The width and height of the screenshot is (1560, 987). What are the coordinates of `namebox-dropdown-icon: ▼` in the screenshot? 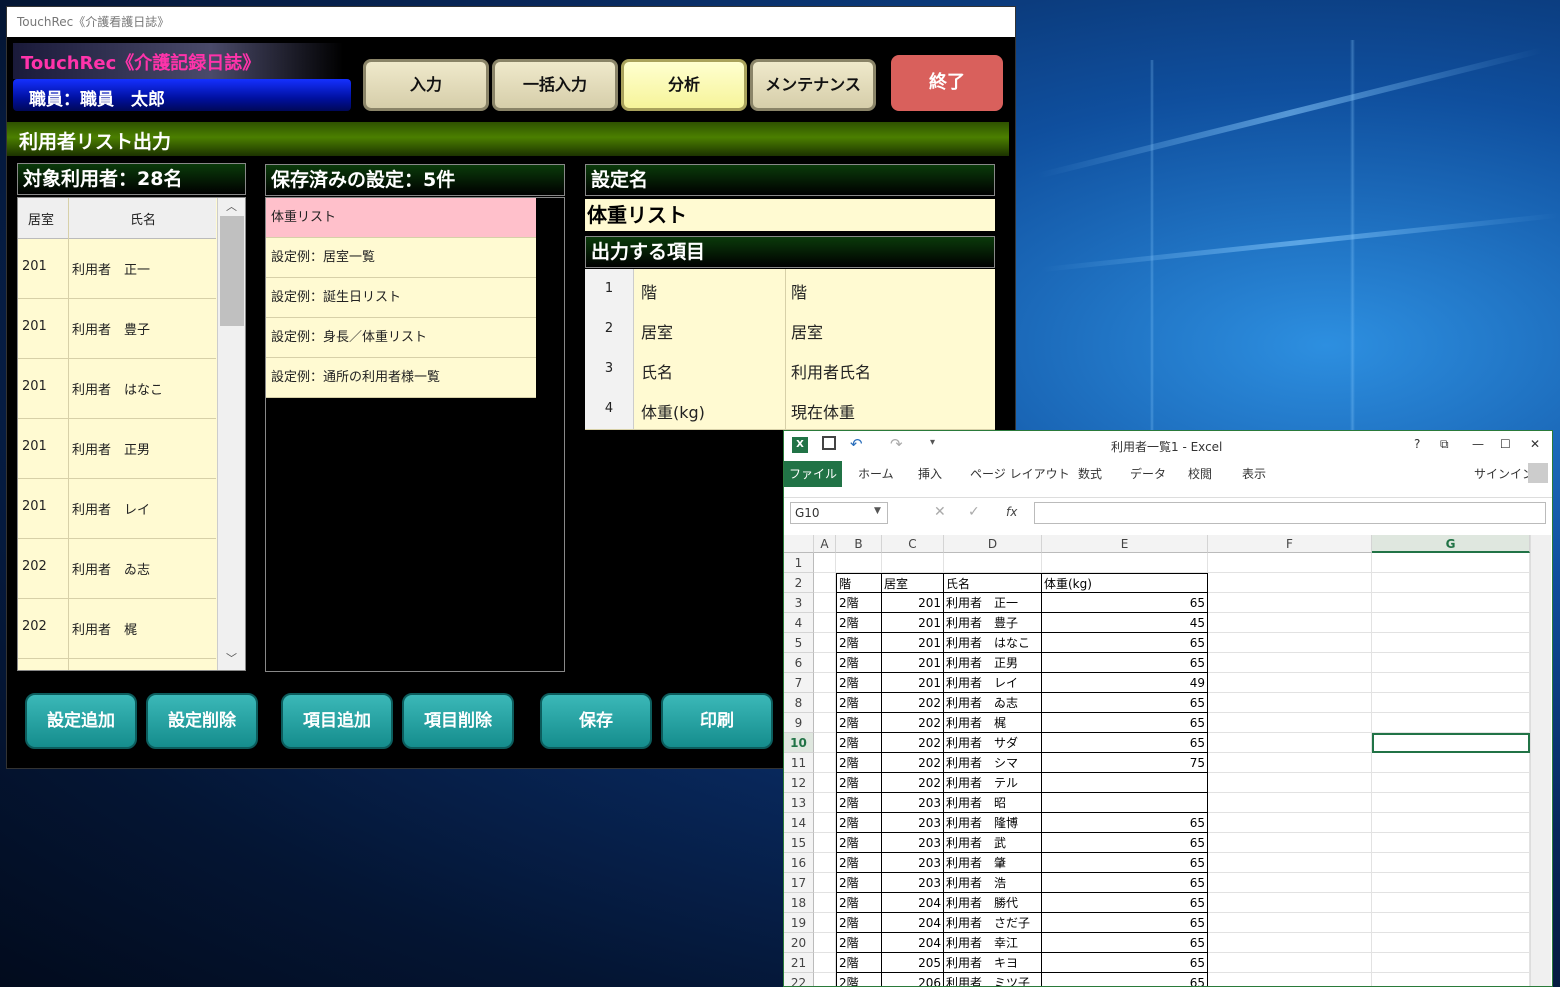 It's located at (877, 511).